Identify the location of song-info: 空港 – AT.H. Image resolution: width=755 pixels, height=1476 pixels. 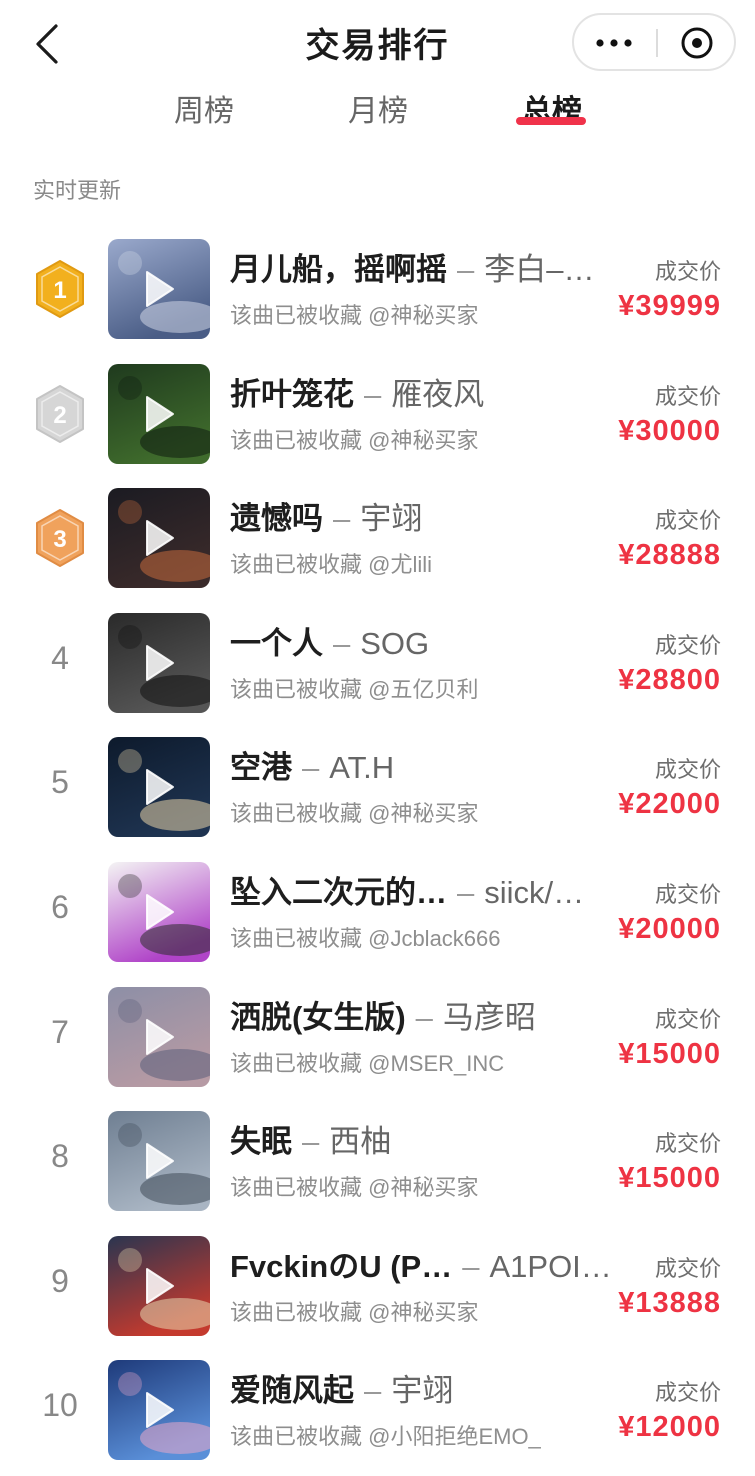
(419, 768).